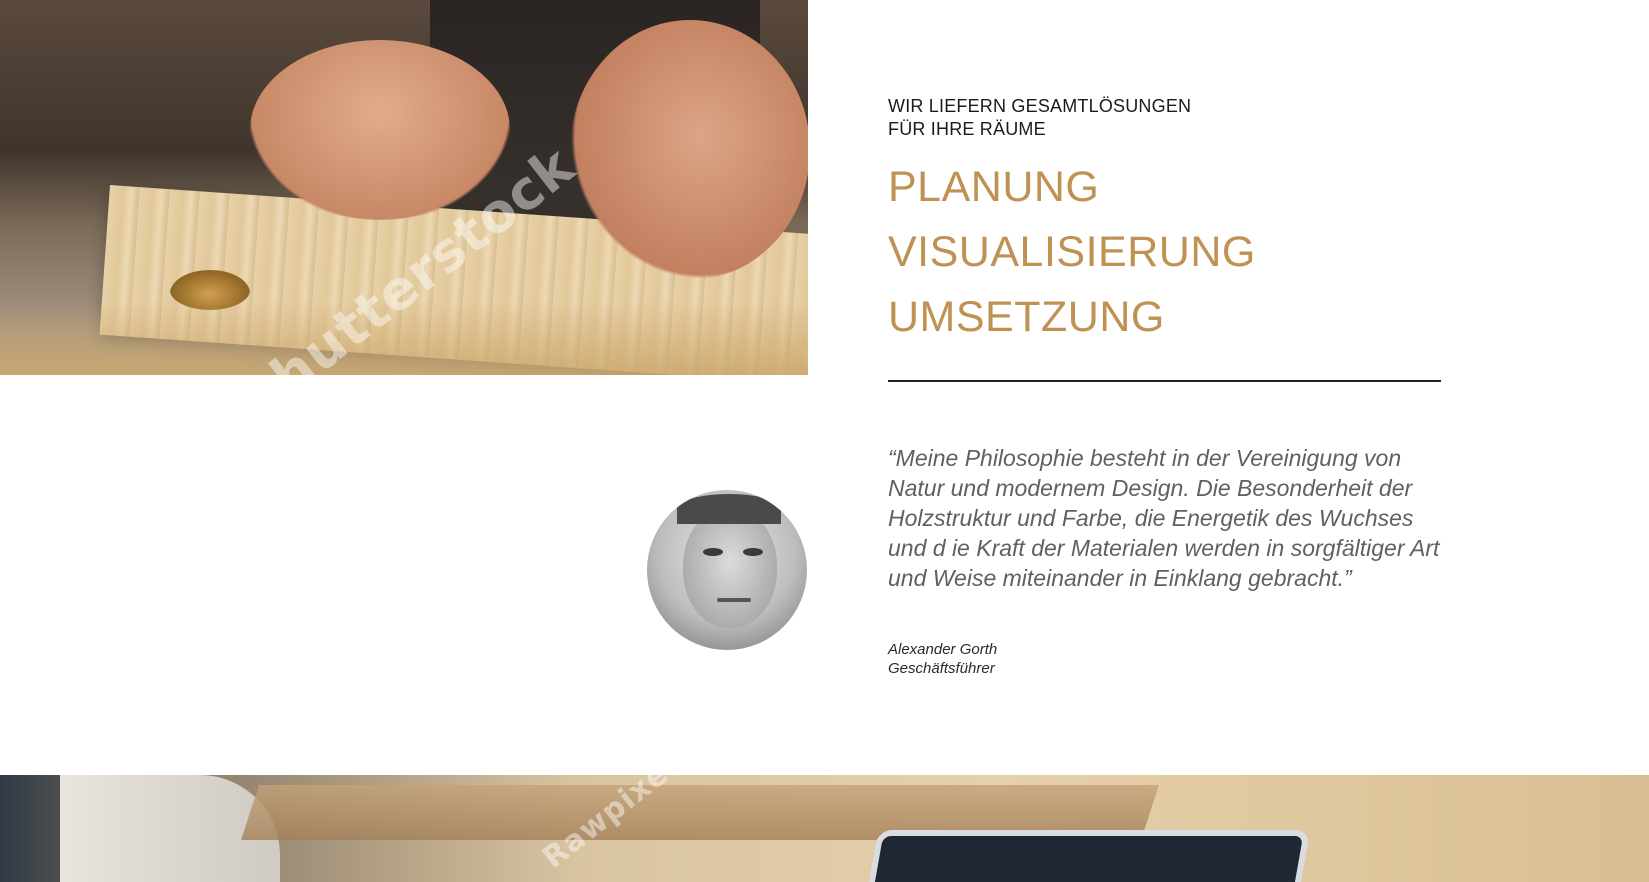 The image size is (1649, 882). Describe the element at coordinates (713, 552) in the screenshot. I see `avatar-eye-left` at that location.